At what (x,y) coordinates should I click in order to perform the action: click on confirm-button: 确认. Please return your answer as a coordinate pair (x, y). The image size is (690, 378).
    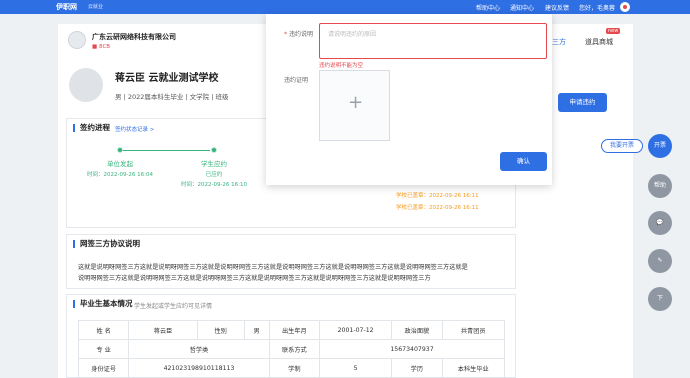
    Looking at the image, I should click on (523, 161).